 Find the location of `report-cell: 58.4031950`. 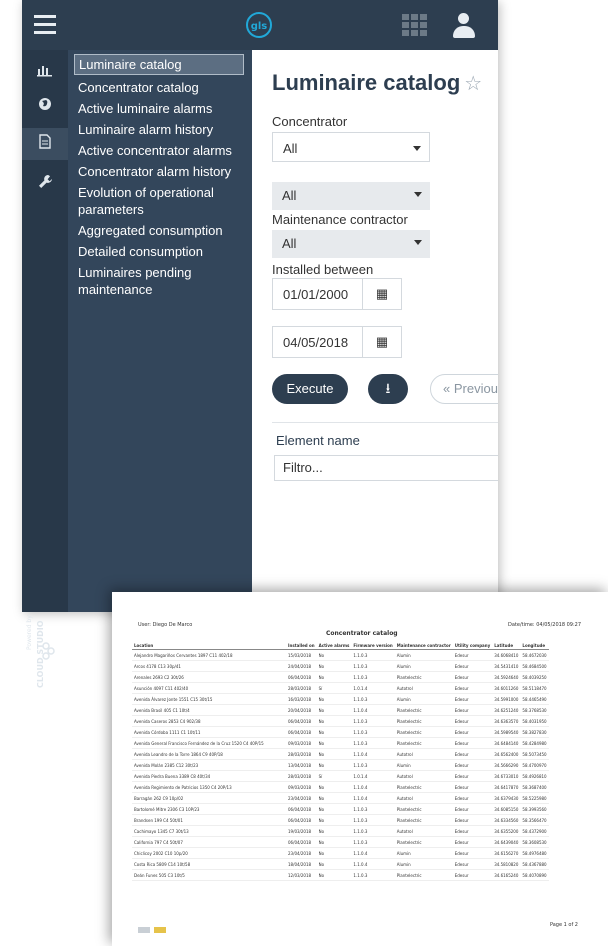

report-cell: 58.4031950 is located at coordinates (534, 721).